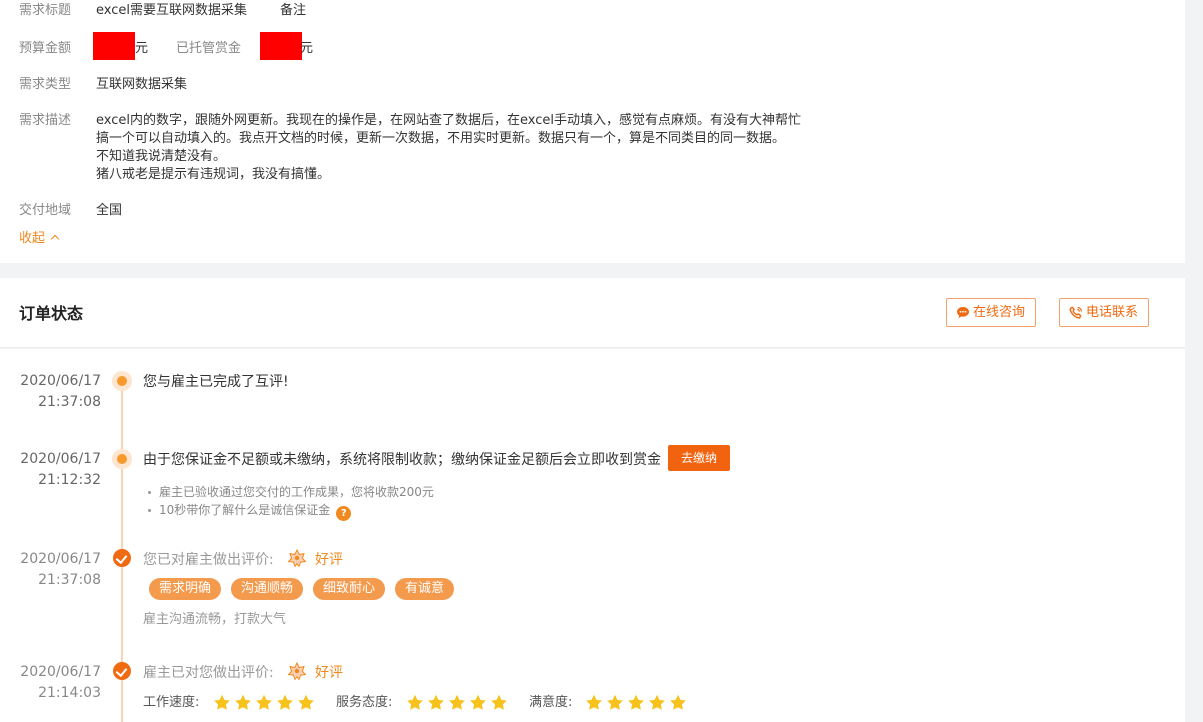 The image size is (1203, 722). I want to click on event-text: 您与雇主已完成了互评!, so click(216, 382).